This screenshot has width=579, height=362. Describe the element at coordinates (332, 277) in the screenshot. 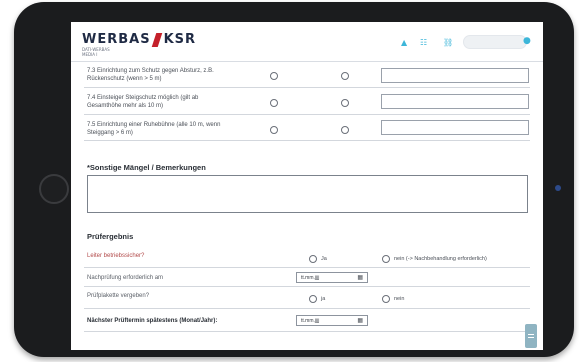

I see `recheck-date-input: tt.mm.jjjj ▦` at that location.